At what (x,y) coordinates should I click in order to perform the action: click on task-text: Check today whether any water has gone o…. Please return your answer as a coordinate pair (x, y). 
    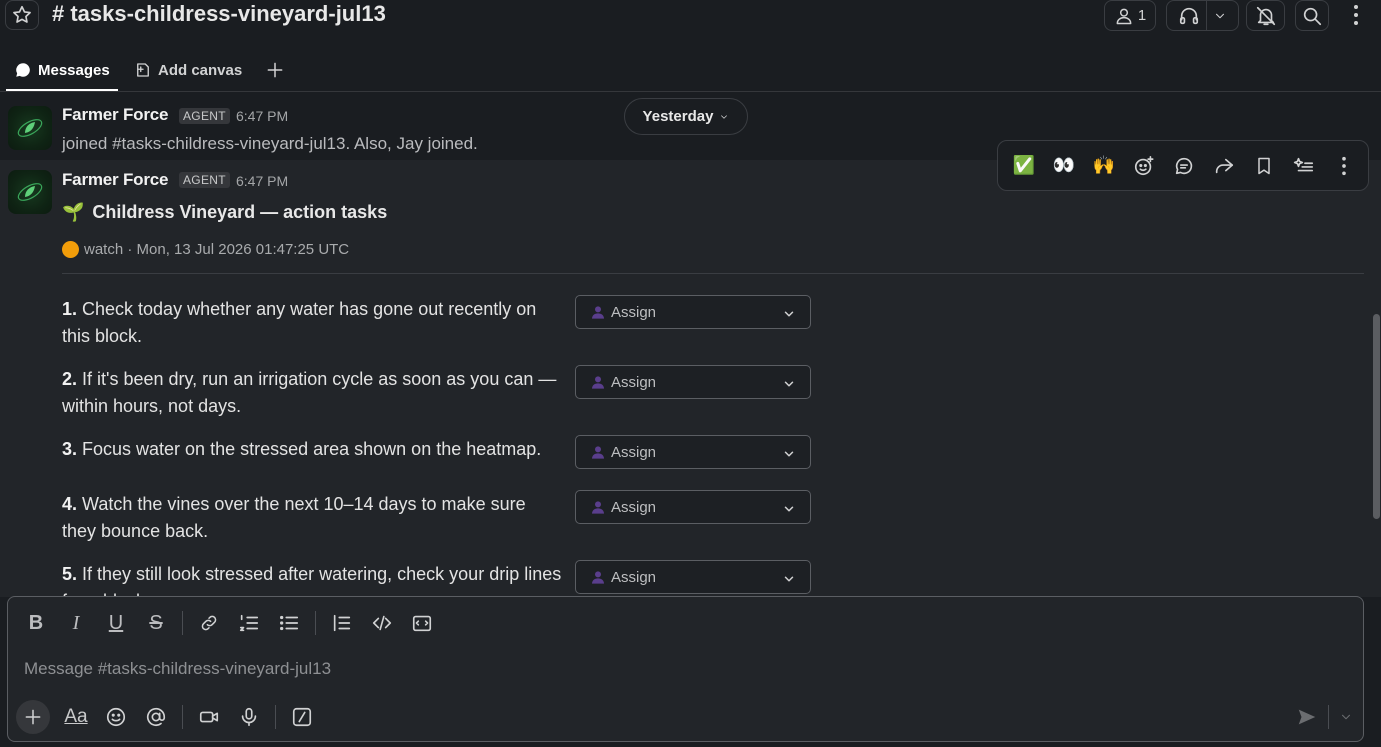
    Looking at the image, I should click on (299, 322).